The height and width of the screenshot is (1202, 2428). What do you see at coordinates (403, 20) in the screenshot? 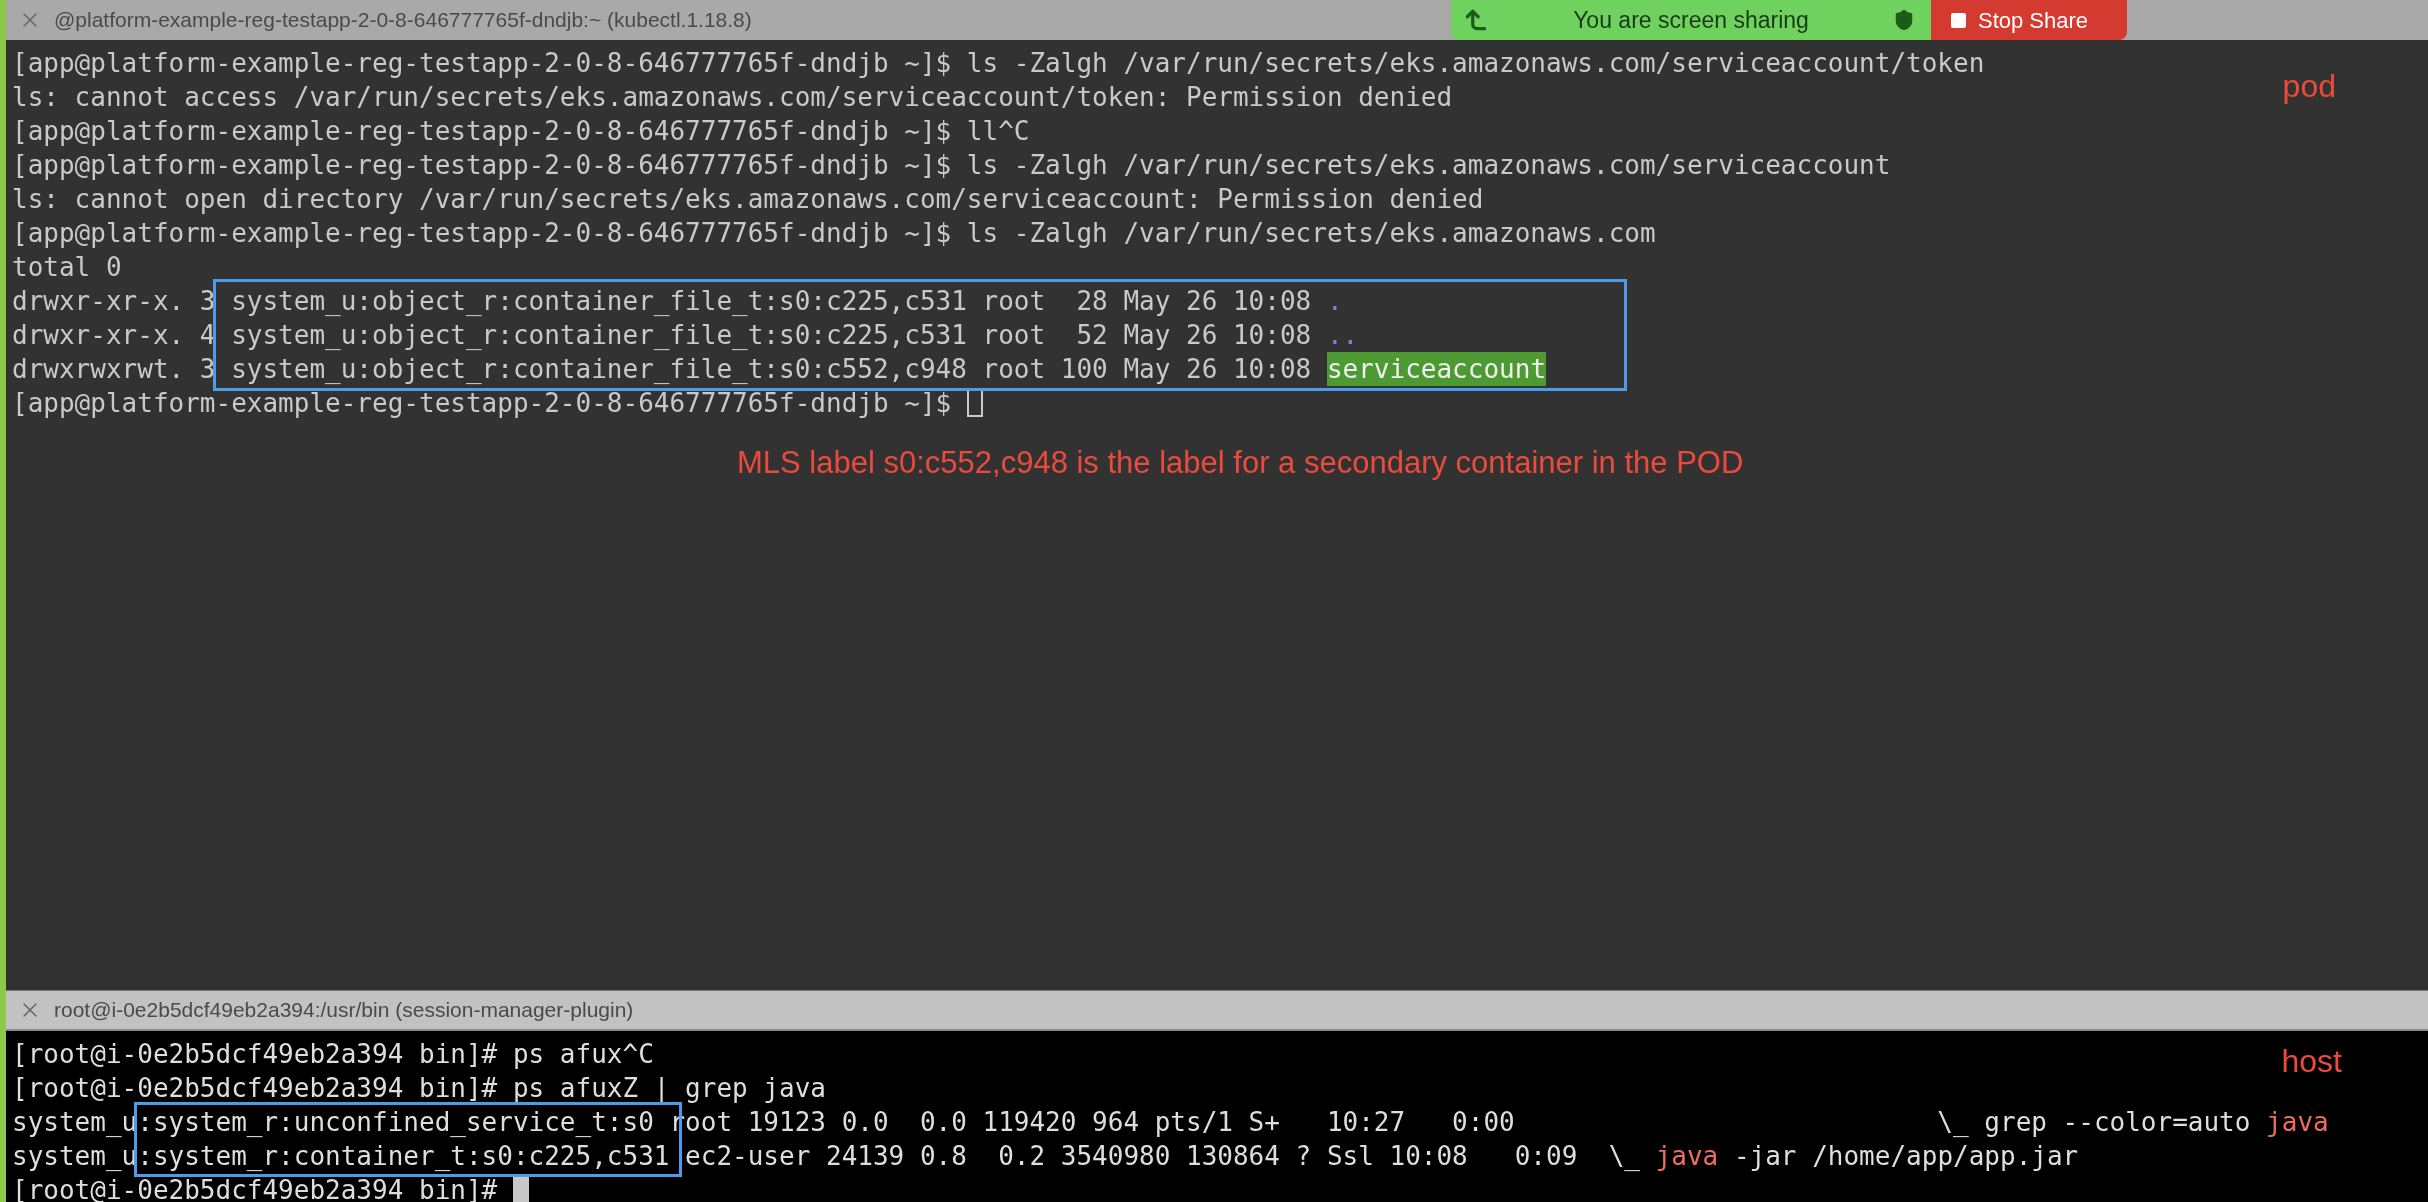
I see `window-title: @platform-example-reg-testapp-2-0-8-646777765f-dndjb:~ (kubectl.1.18.8)` at bounding box center [403, 20].